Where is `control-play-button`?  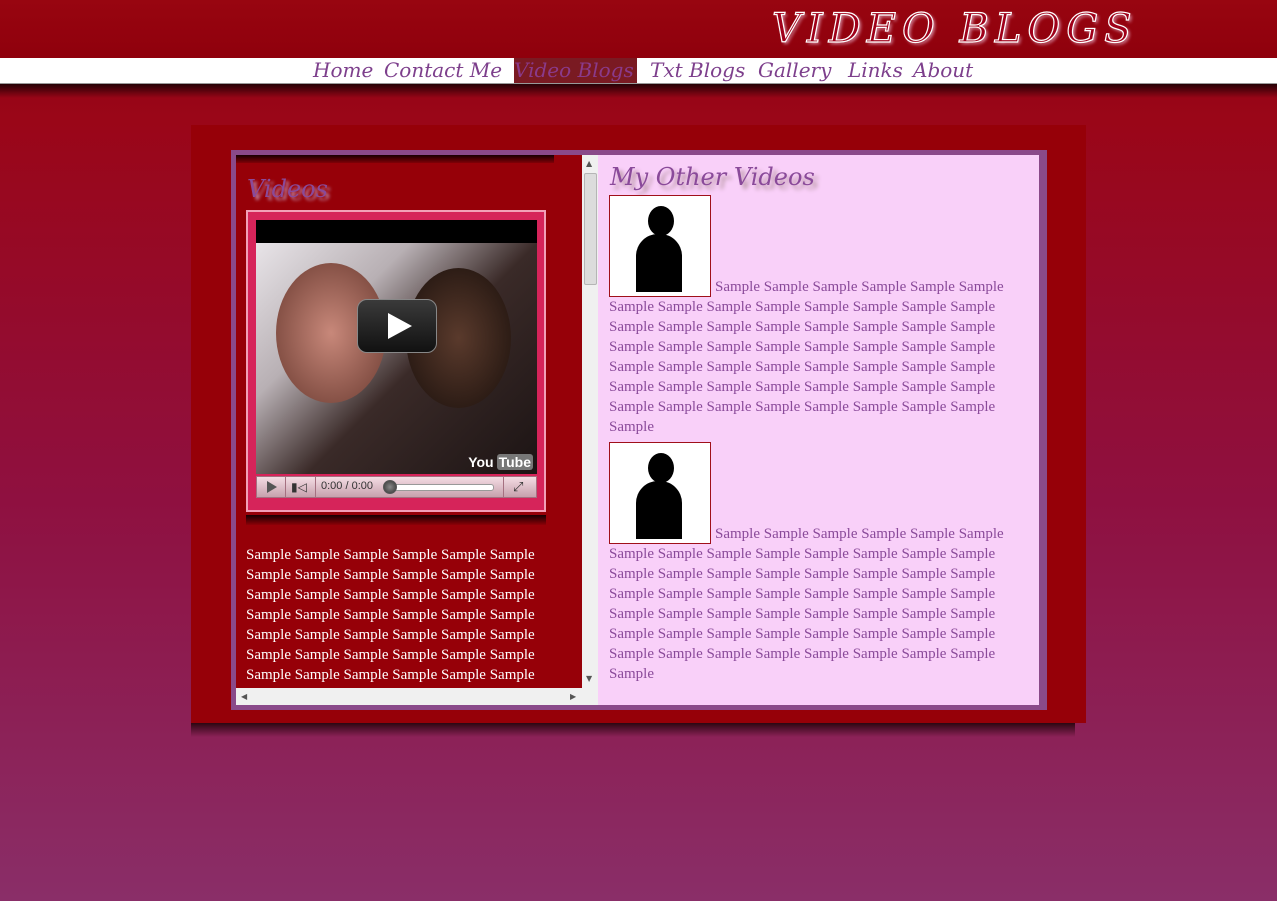
control-play-button is located at coordinates (271, 487).